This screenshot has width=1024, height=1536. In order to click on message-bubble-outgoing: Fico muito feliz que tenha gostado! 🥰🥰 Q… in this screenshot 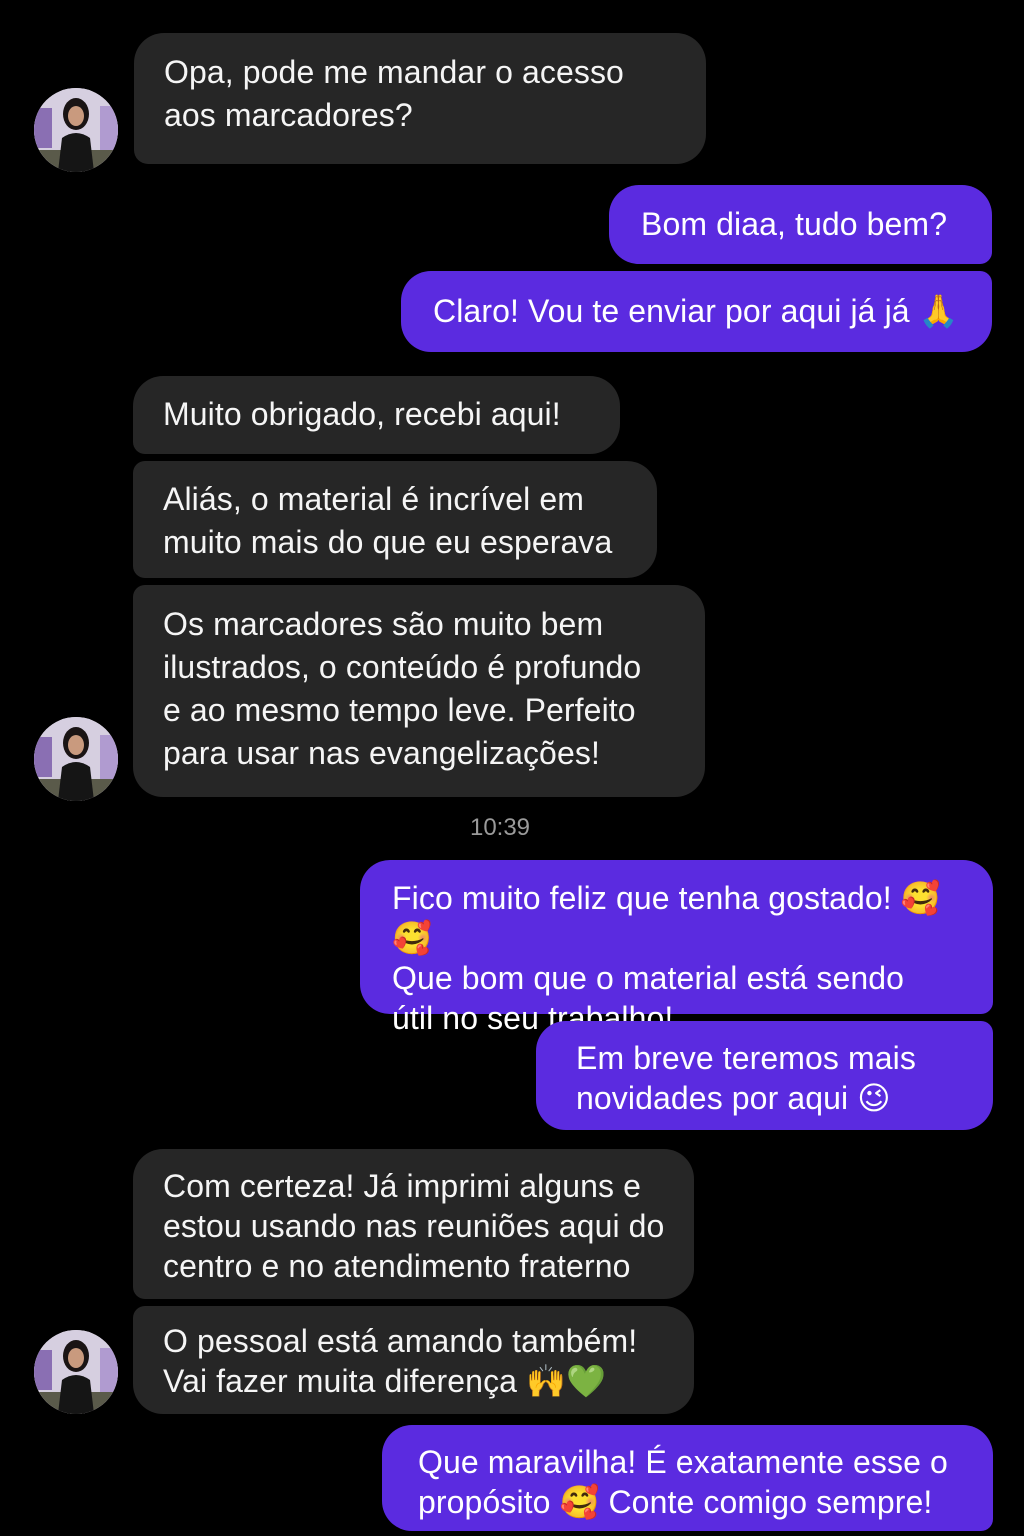, I will do `click(676, 948)`.